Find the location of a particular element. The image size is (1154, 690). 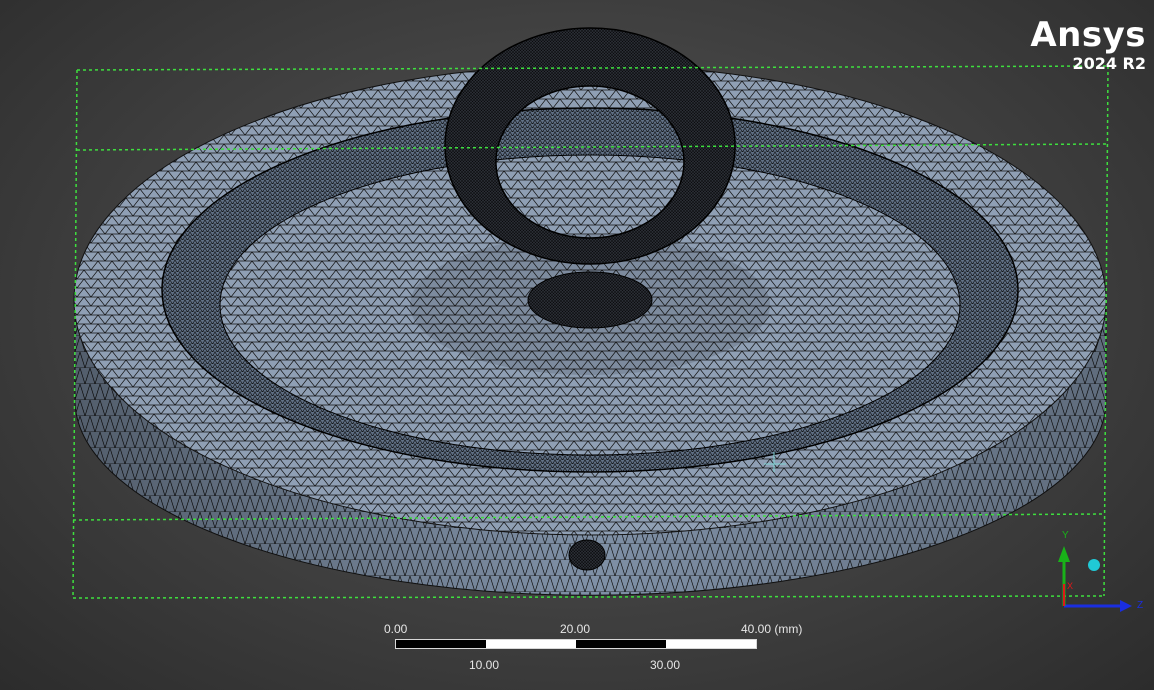

ansys-logo: Ansys 2024 R2 is located at coordinates (1088, 45).